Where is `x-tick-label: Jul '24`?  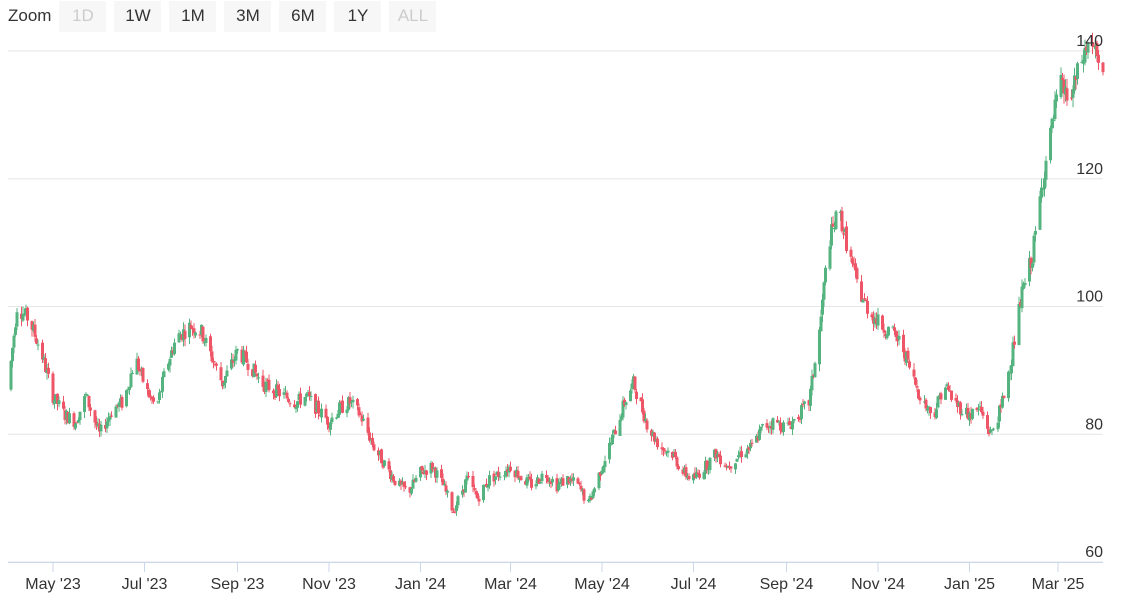
x-tick-label: Jul '24 is located at coordinates (694, 584).